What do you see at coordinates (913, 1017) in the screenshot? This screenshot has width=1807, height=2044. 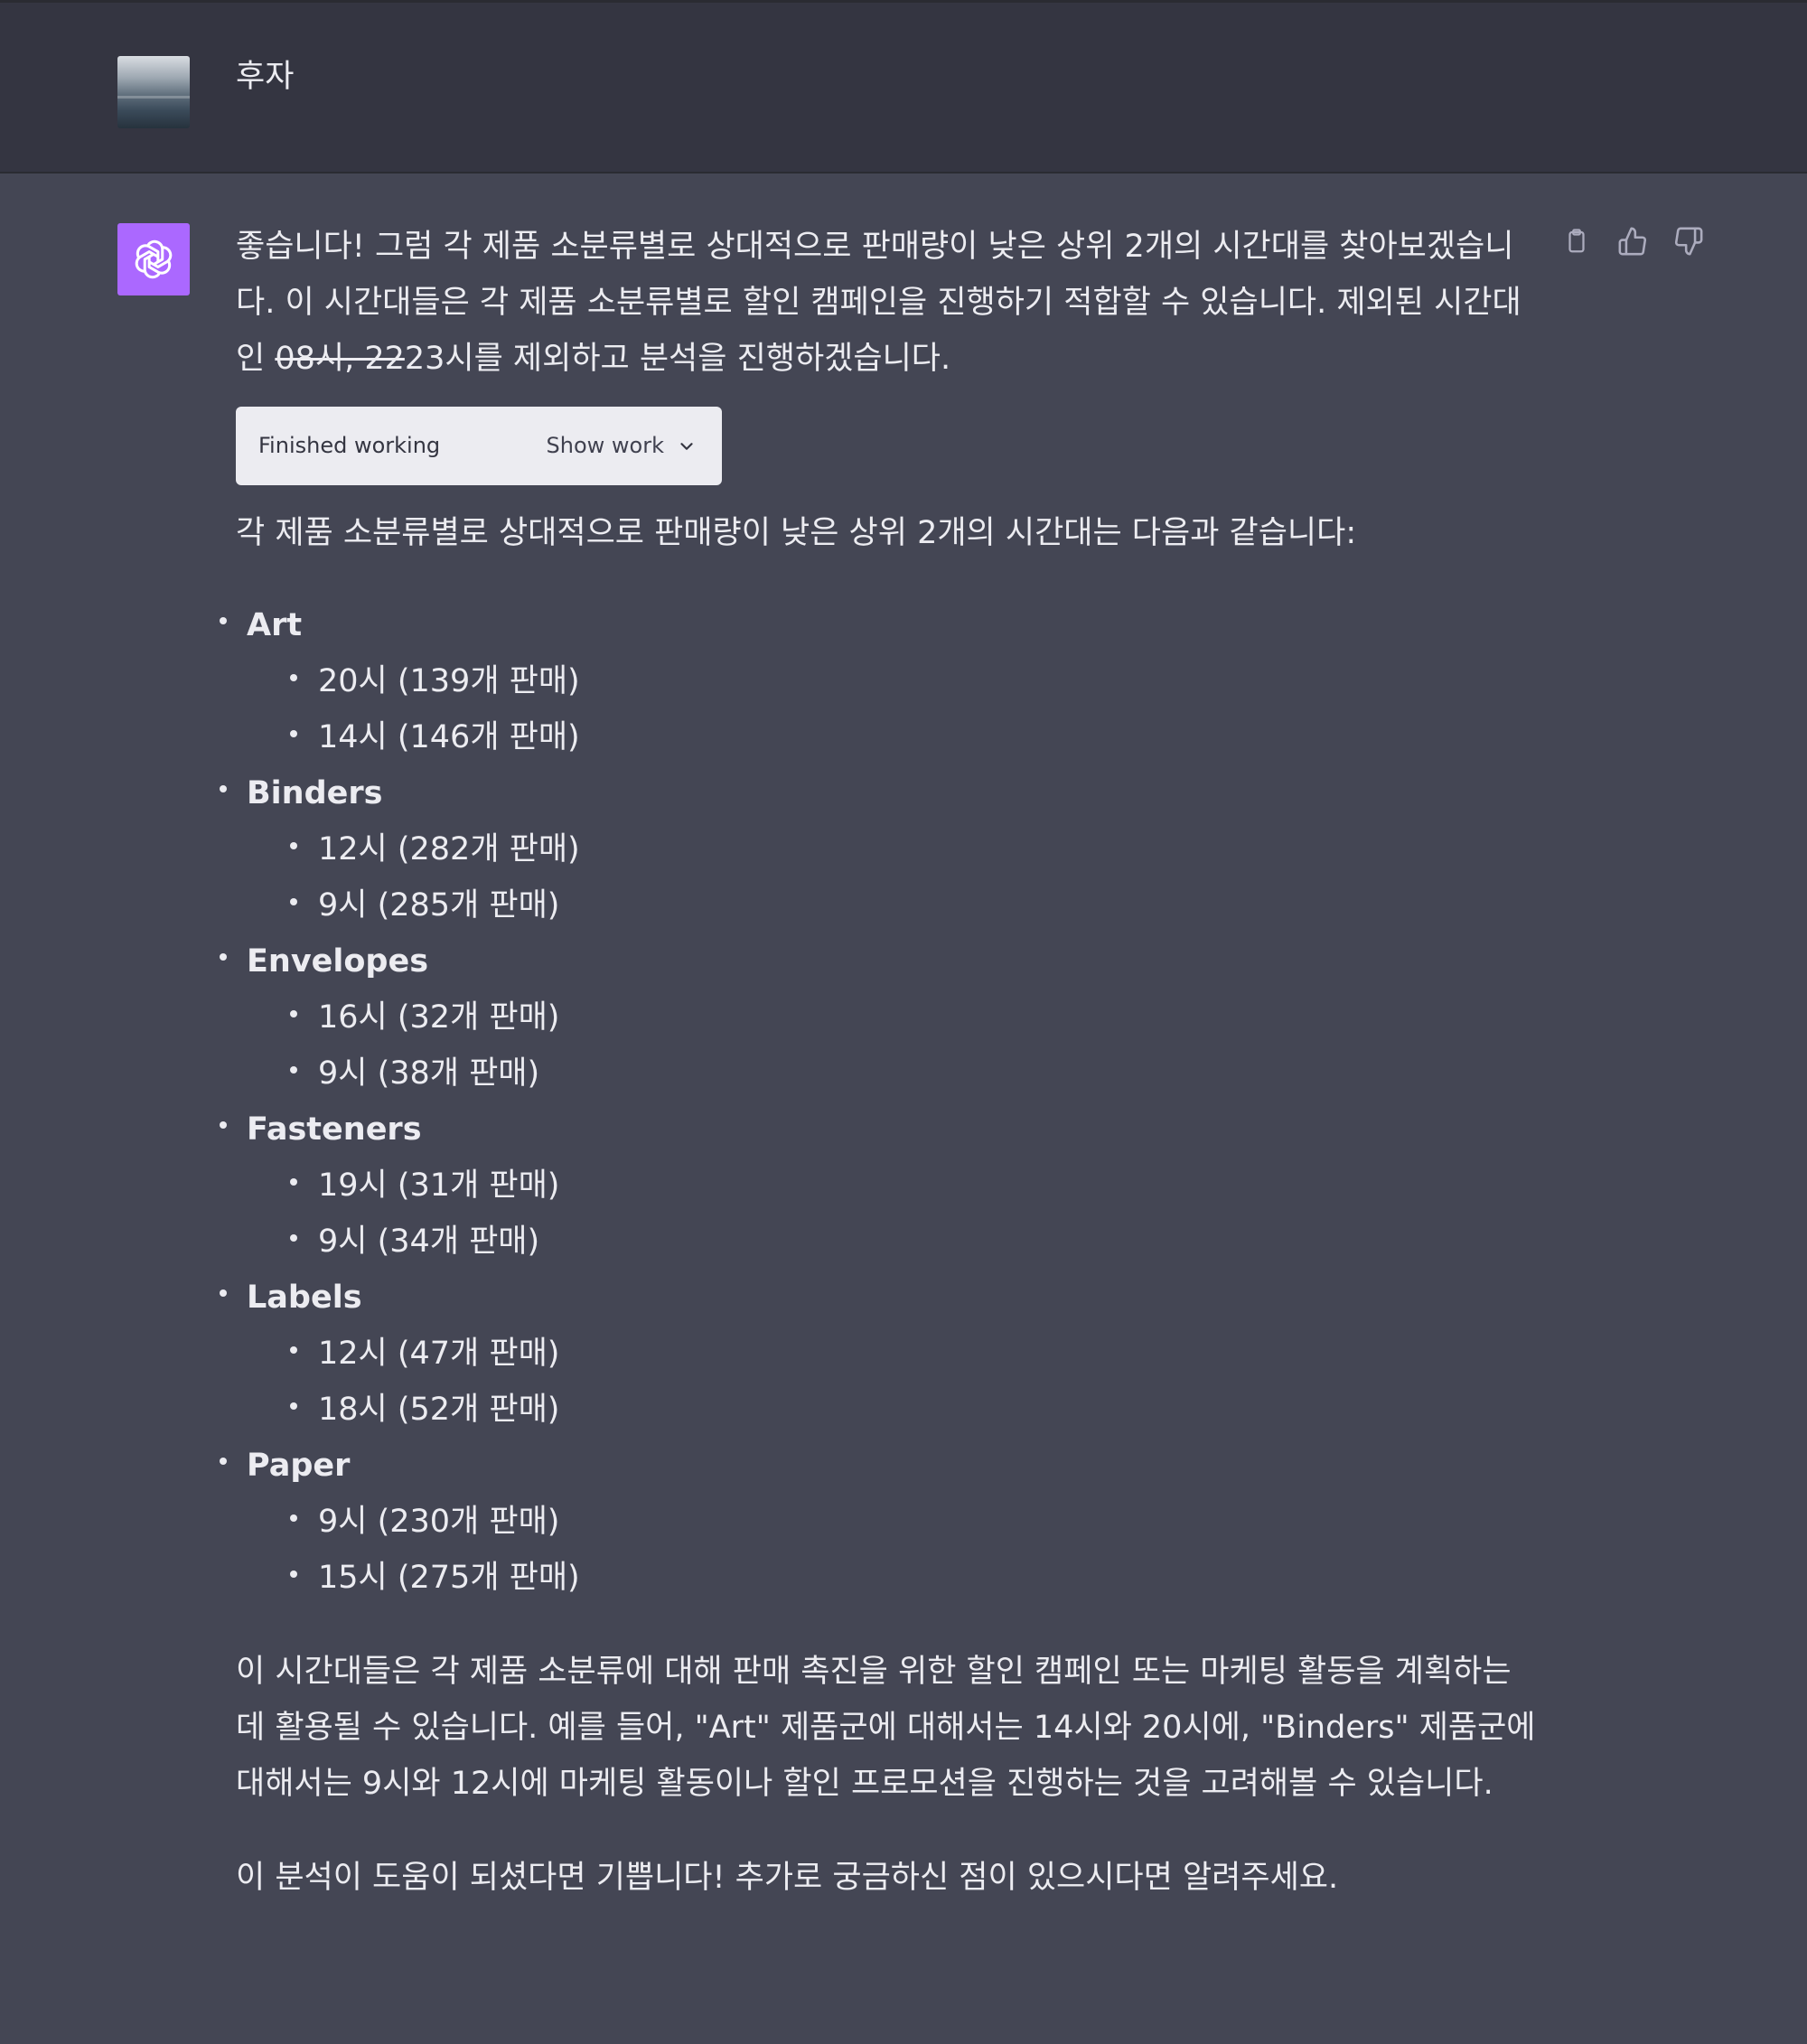 I see `list-item: 16시 (32개 판매)` at bounding box center [913, 1017].